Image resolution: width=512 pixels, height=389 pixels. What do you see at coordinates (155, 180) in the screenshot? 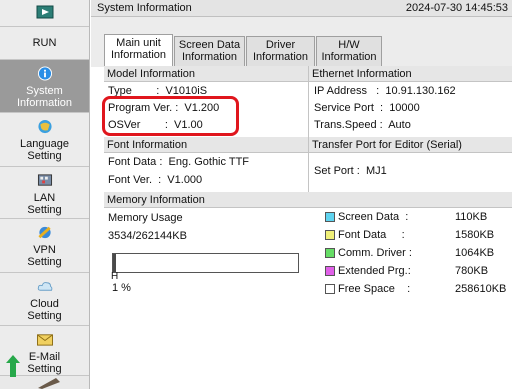
I see `font-version: Font Ver. : V1.000` at bounding box center [155, 180].